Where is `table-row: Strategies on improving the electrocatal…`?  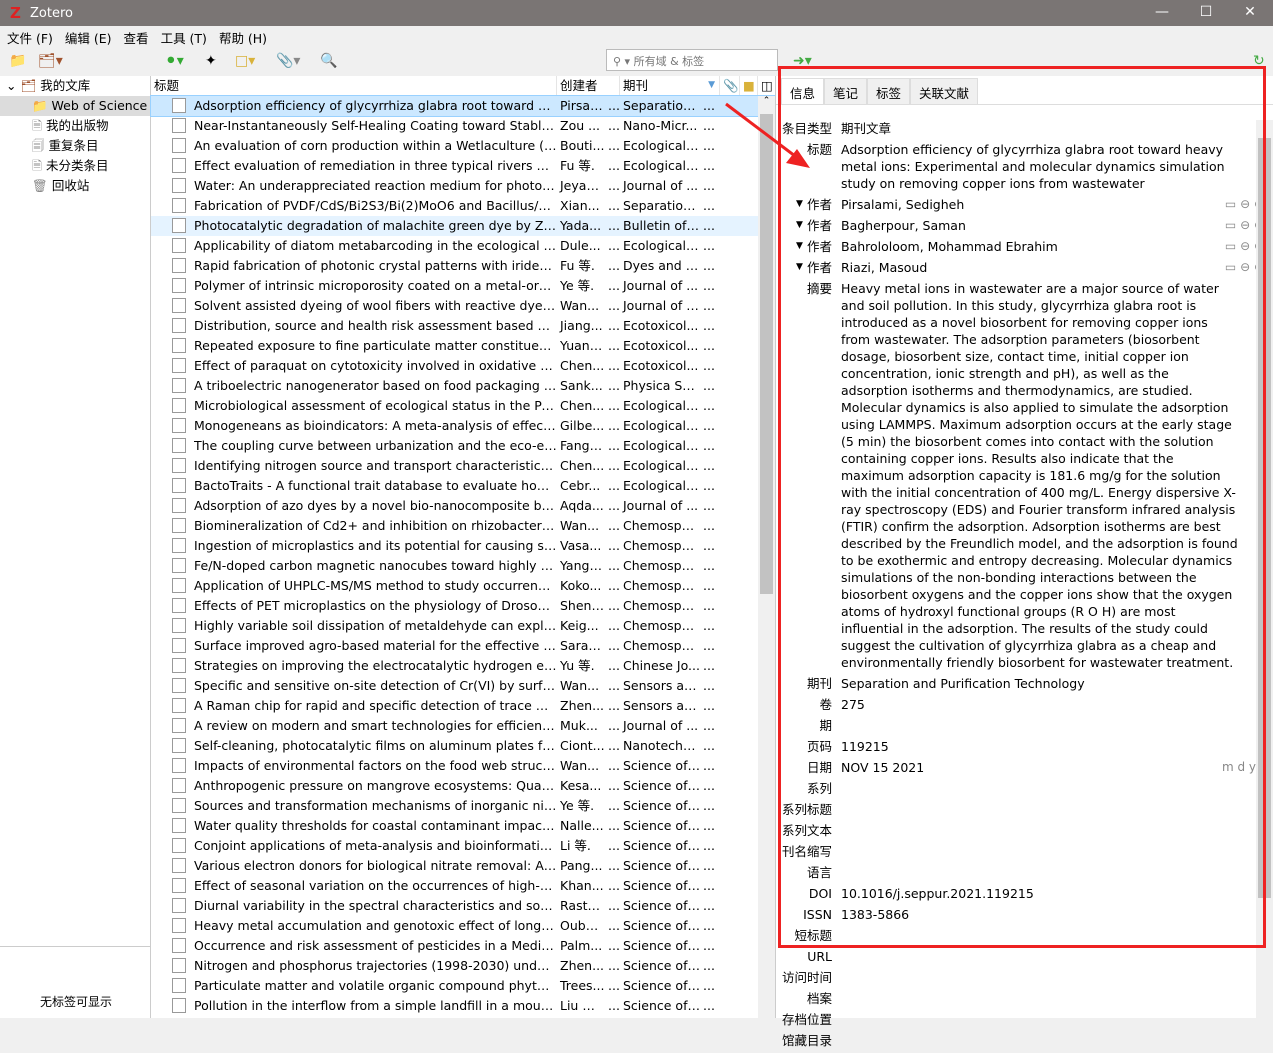 table-row: Strategies on improving the electrocatal… is located at coordinates (463, 666).